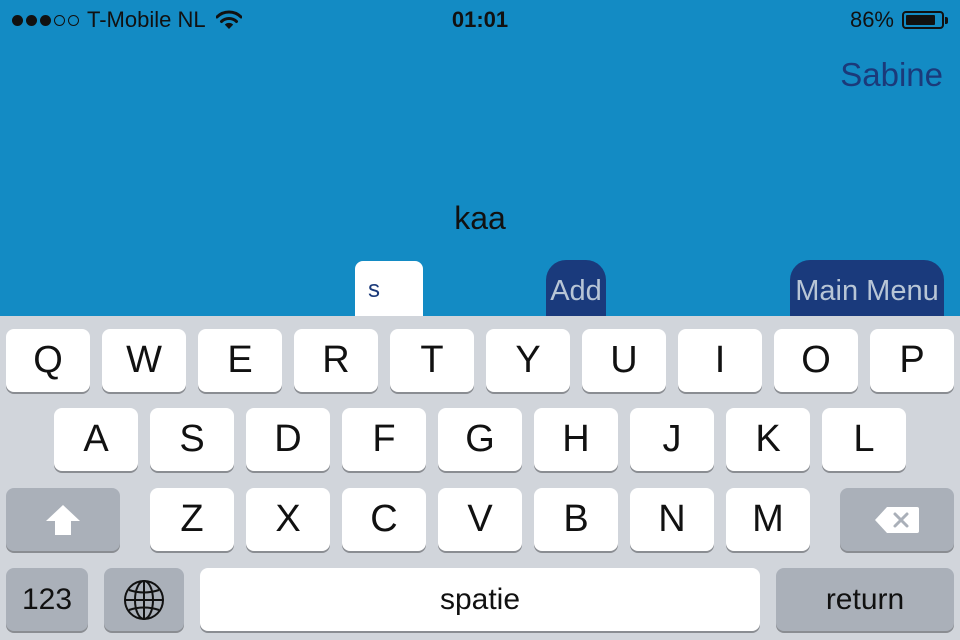  I want to click on key-r: R, so click(336, 360).